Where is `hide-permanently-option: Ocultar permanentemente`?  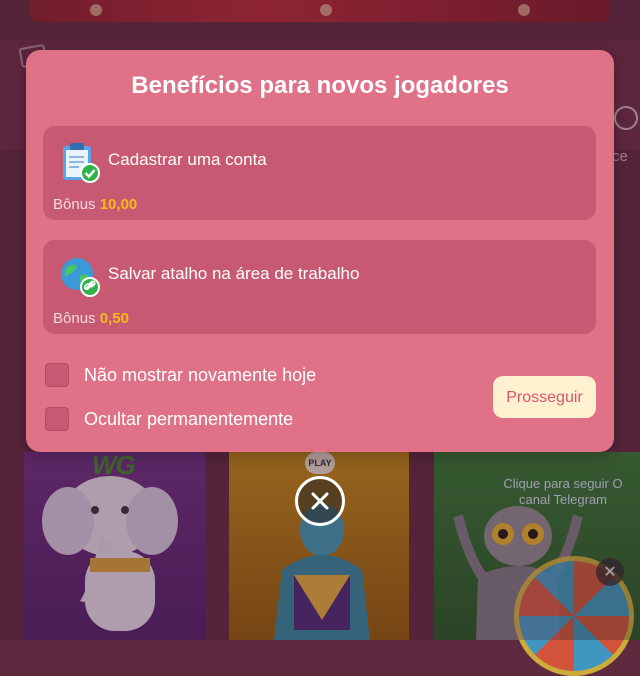 hide-permanently-option: Ocultar permanentemente is located at coordinates (169, 419).